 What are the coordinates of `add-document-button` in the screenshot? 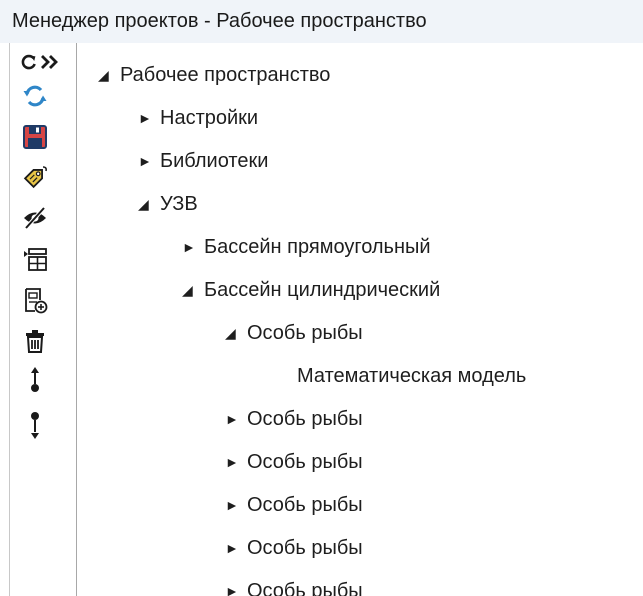 It's located at (35, 300).